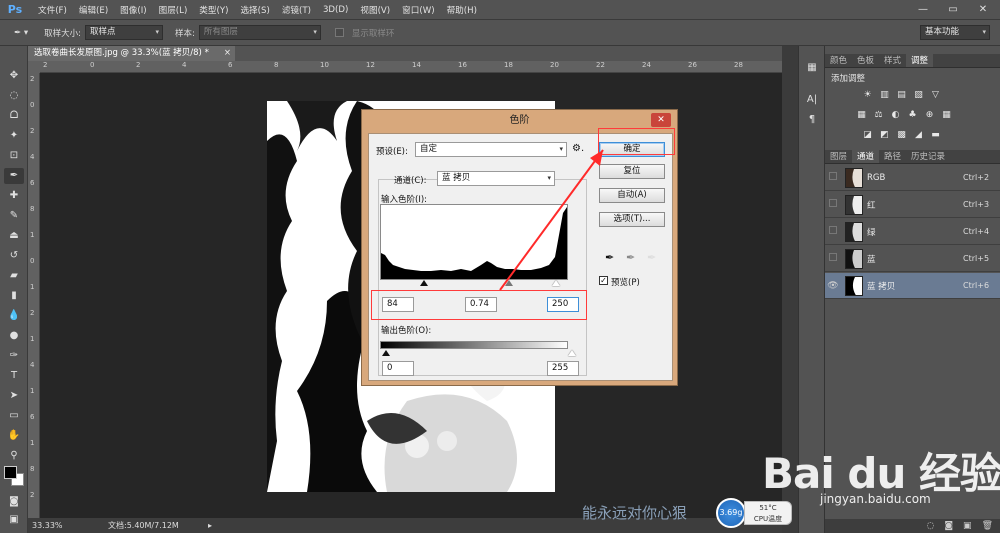 The width and height of the screenshot is (1000, 533). What do you see at coordinates (768, 508) in the screenshot?
I see `cpu-temp-value: 51°C` at bounding box center [768, 508].